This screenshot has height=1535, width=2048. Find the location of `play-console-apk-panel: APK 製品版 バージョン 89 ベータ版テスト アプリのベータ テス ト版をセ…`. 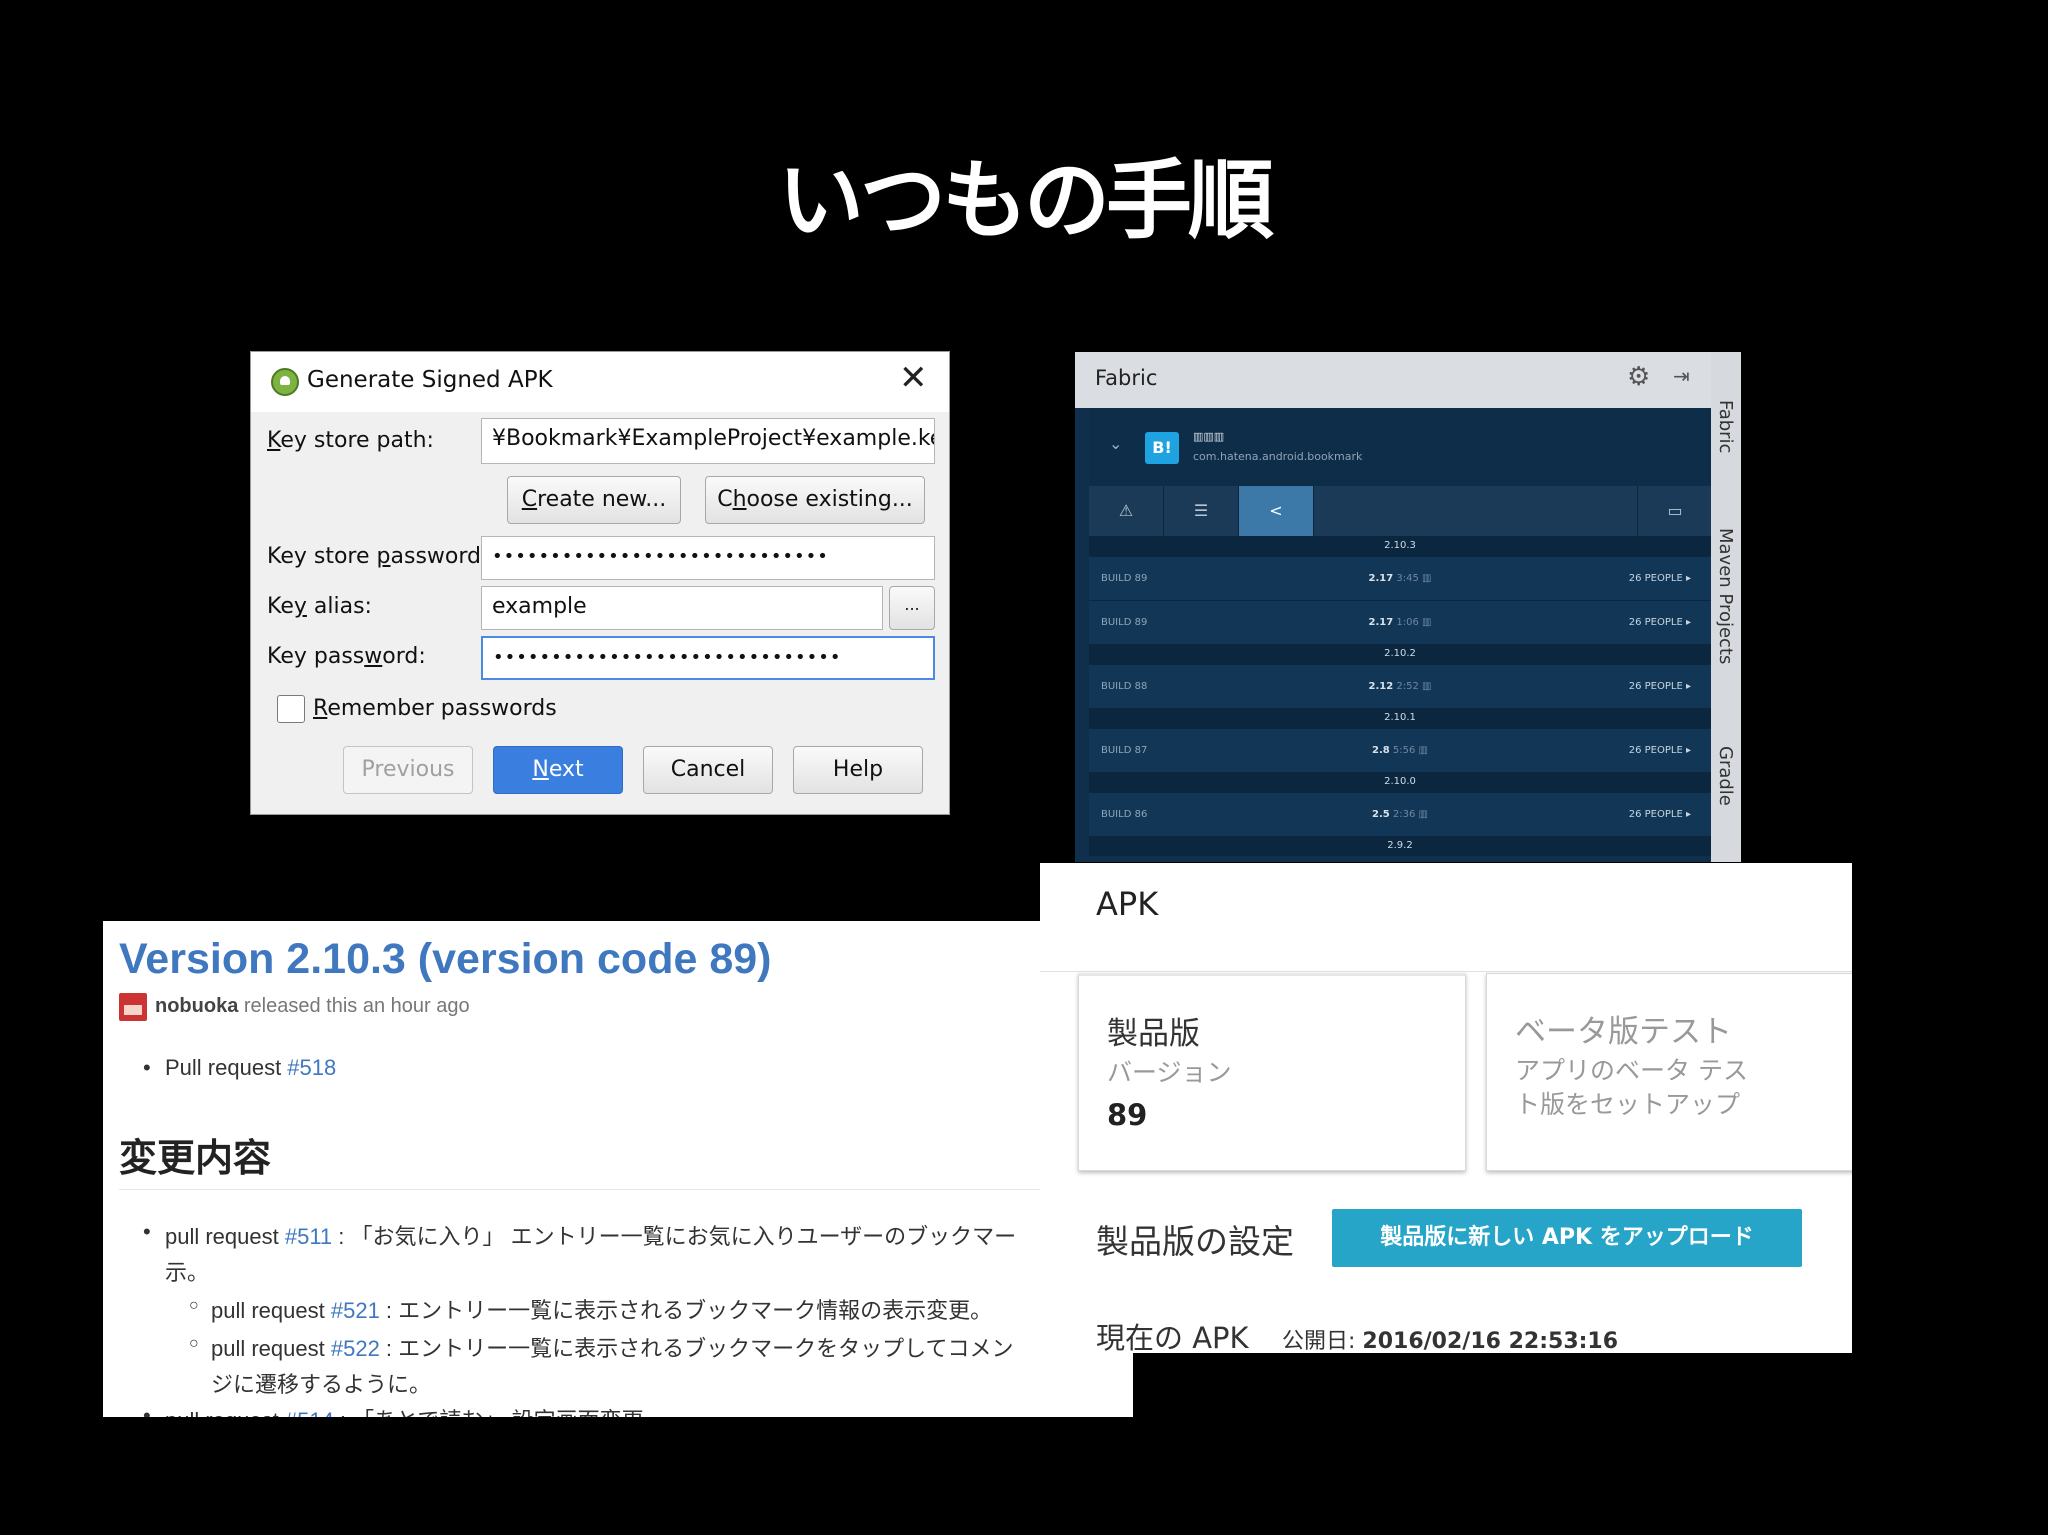

play-console-apk-panel: APK 製品版 バージョン 89 ベータ版テスト アプリのベータ テス ト版をセ… is located at coordinates (1446, 1108).